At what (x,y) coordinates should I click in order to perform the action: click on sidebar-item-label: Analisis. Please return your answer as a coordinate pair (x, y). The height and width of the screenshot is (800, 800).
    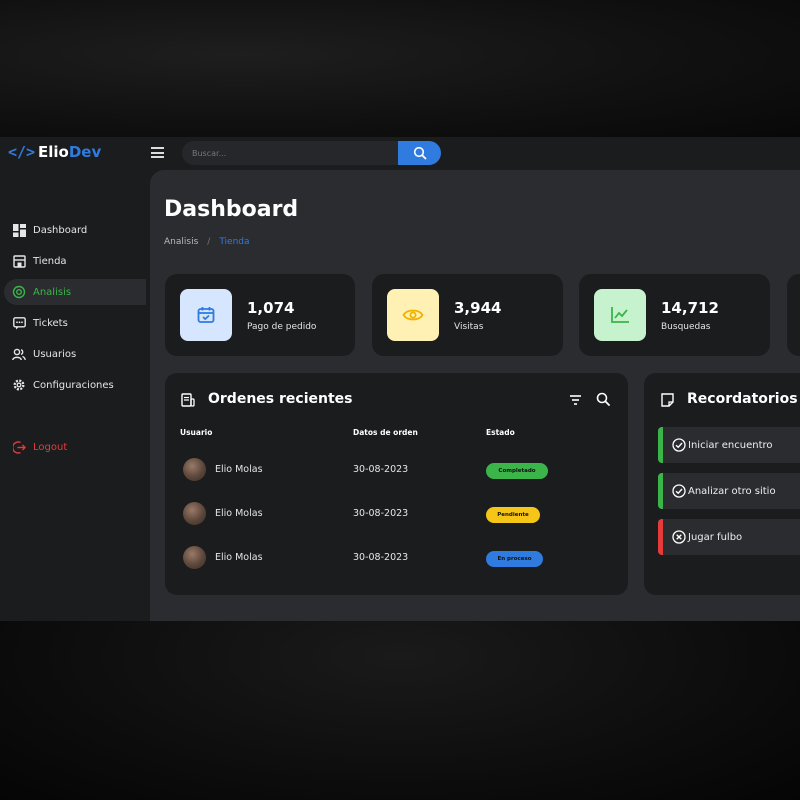
    Looking at the image, I should click on (52, 292).